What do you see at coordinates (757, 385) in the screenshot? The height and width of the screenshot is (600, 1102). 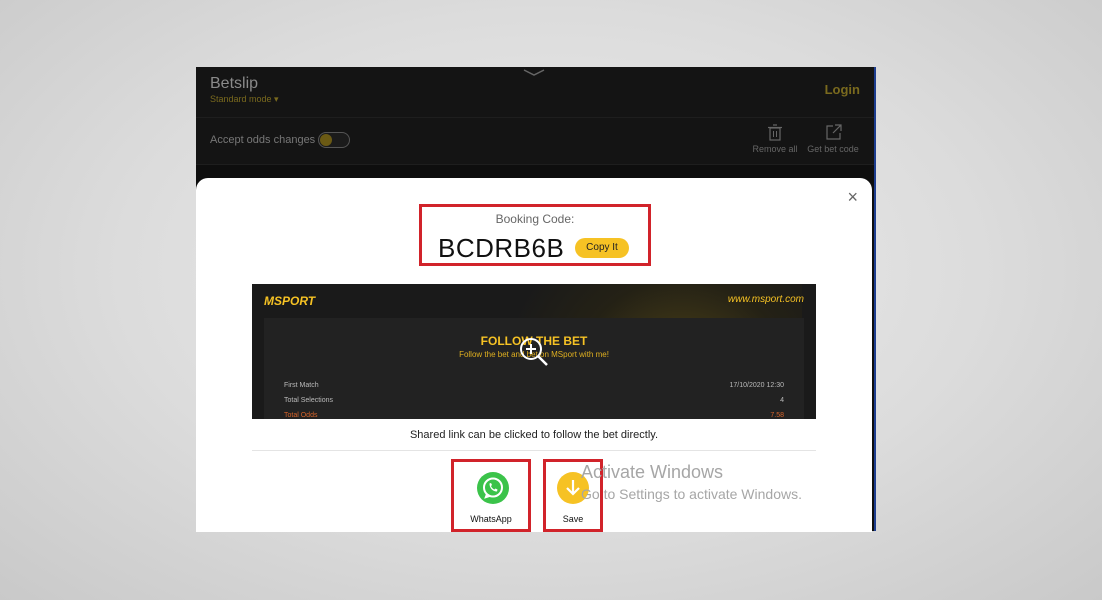 I see `preview-row-value: 17/10/2020 12:30` at bounding box center [757, 385].